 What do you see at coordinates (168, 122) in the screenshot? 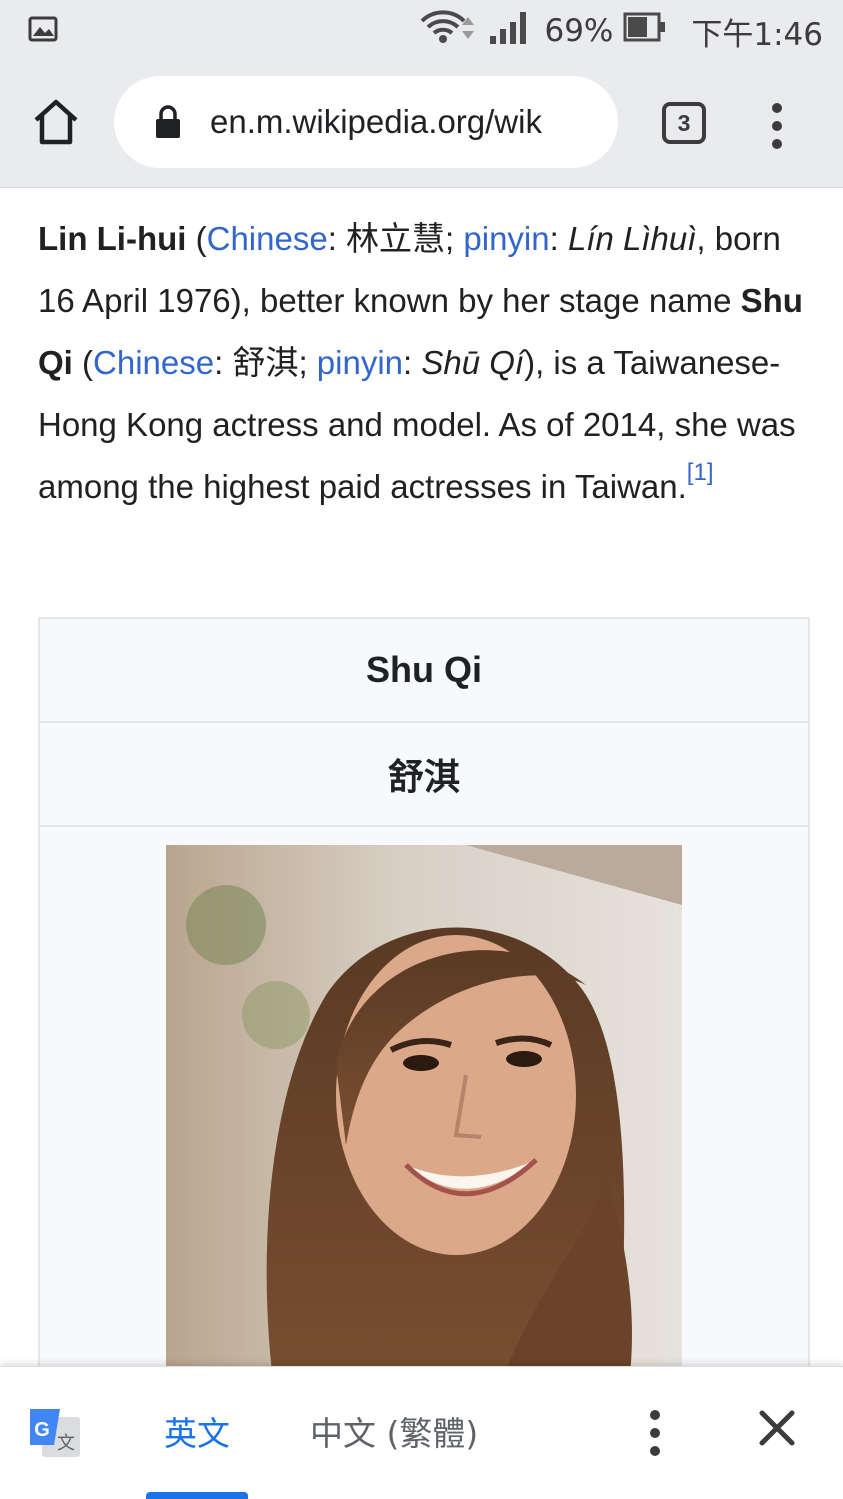
I see `lock-icon` at bounding box center [168, 122].